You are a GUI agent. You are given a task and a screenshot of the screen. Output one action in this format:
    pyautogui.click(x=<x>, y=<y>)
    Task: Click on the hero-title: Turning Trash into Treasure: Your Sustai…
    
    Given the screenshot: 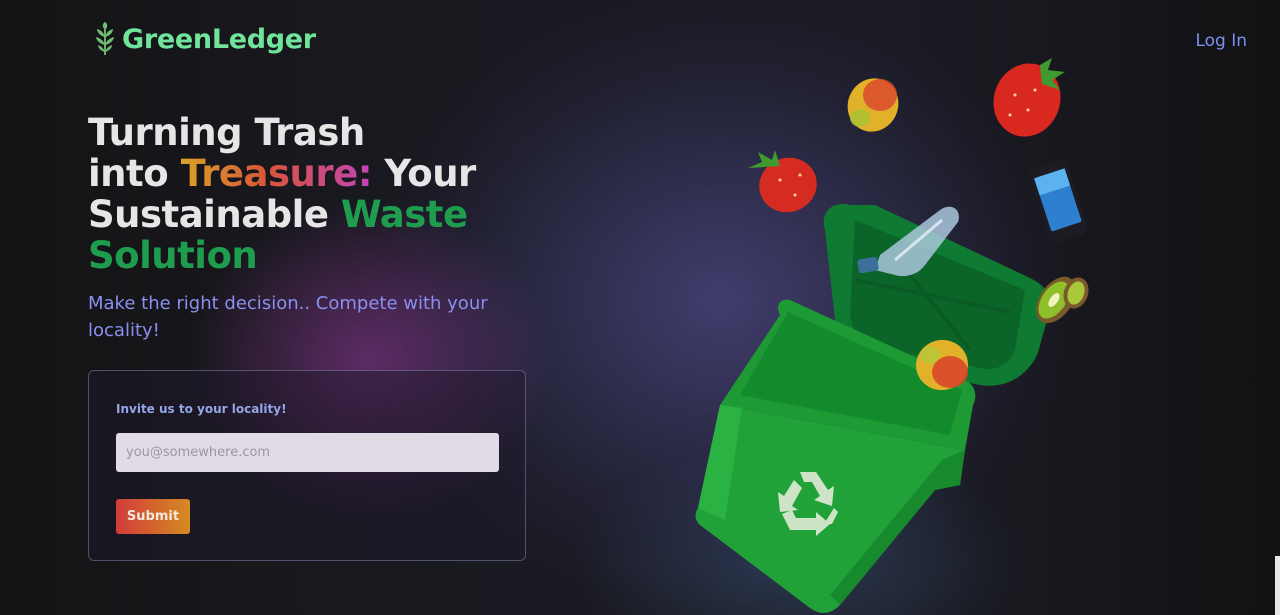 What is the action you would take?
    pyautogui.click(x=288, y=194)
    